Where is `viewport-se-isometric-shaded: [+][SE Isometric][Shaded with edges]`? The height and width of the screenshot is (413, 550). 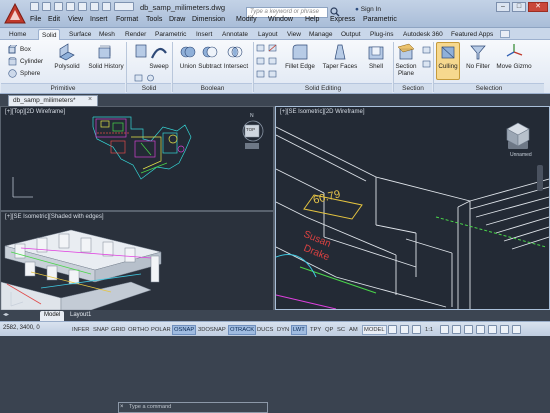
viewport-se-isometric-shaded: [+][SE Isometric][Shaded with edges] is located at coordinates (137, 261).